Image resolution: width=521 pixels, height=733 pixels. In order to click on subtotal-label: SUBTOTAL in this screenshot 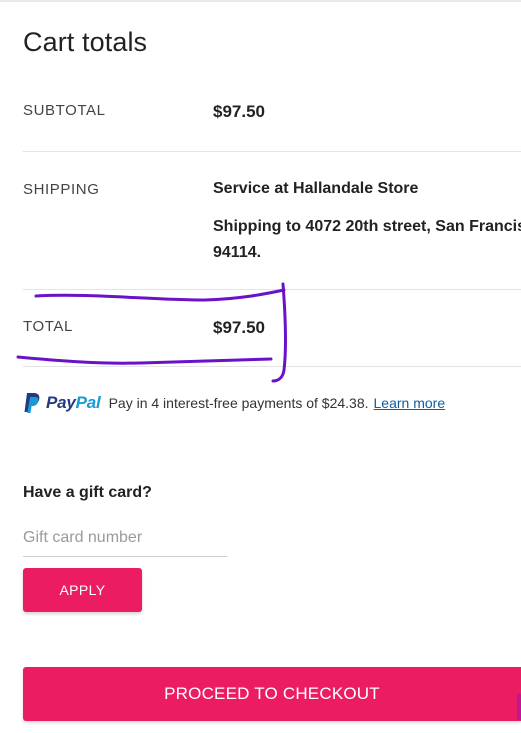, I will do `click(64, 110)`.